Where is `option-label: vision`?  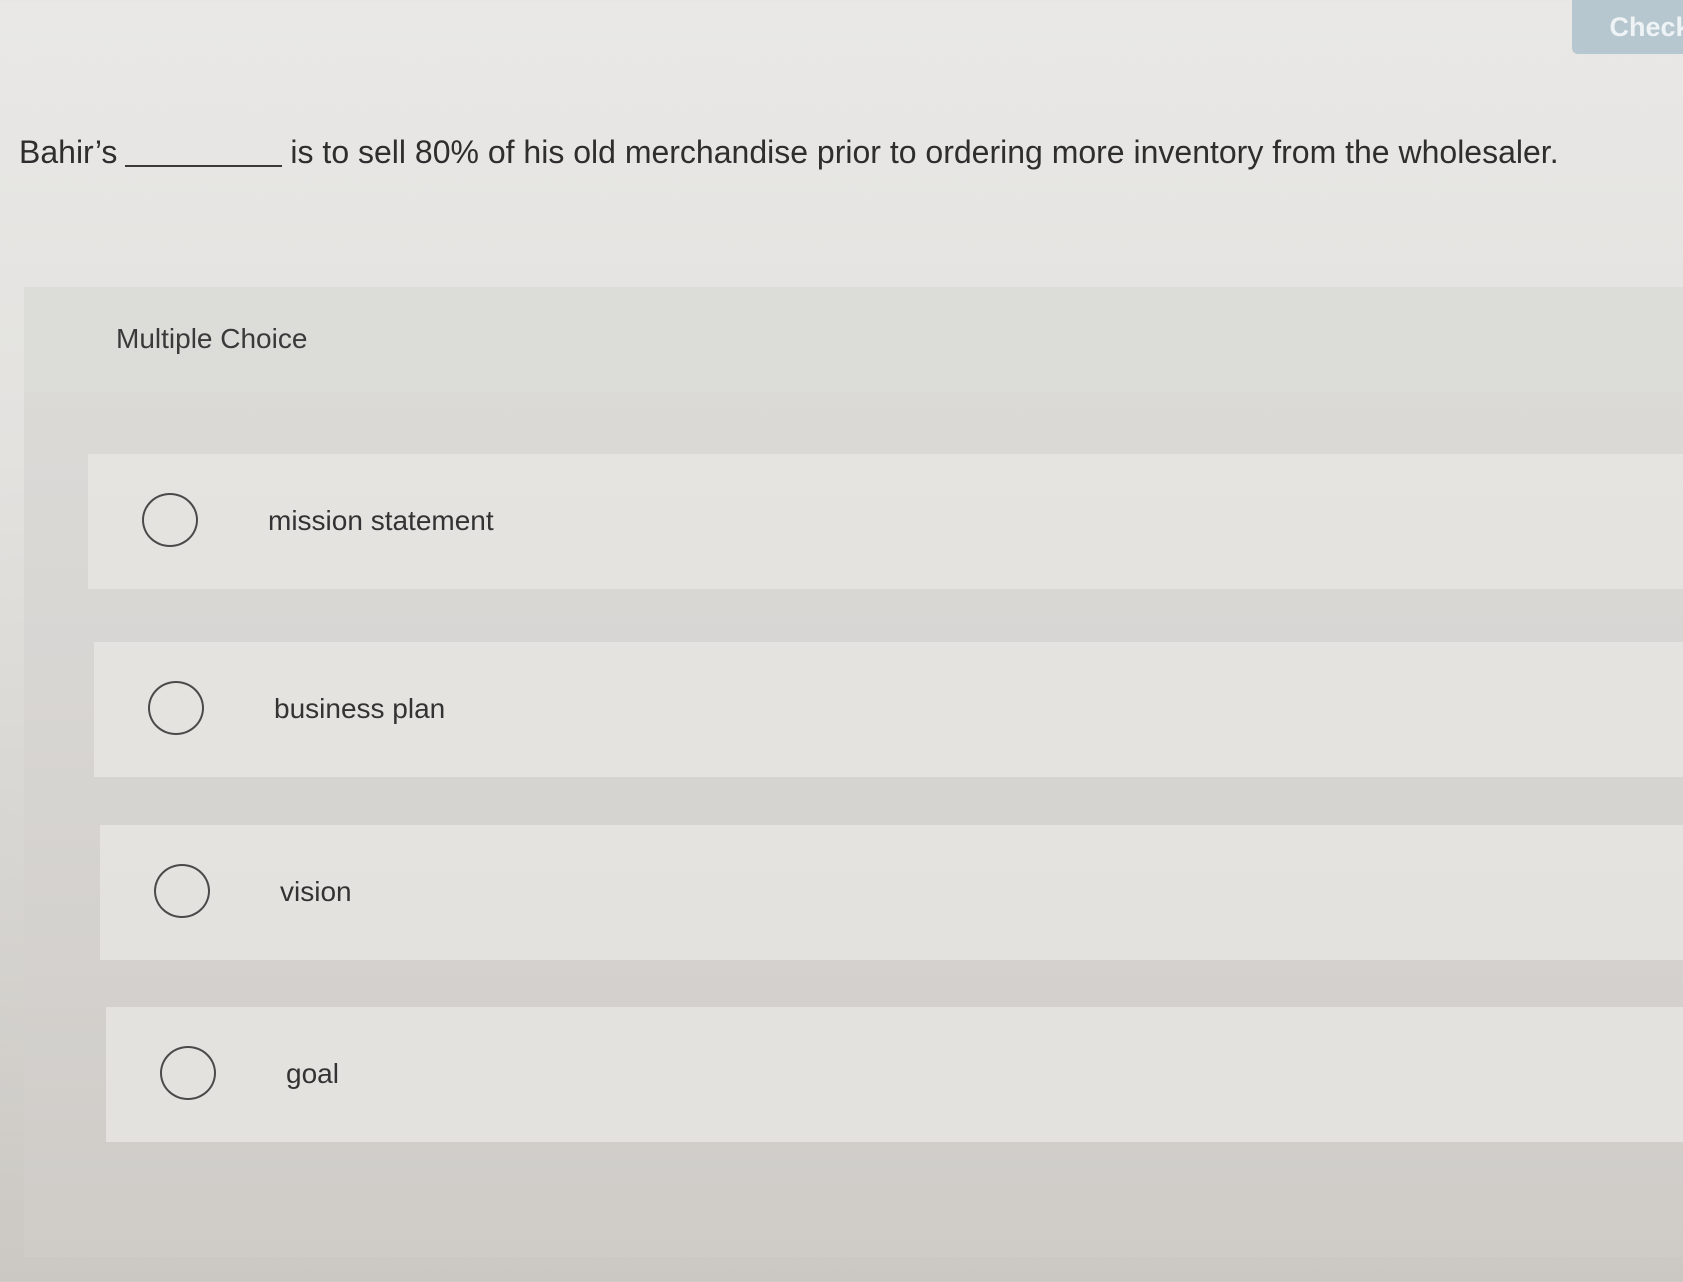
option-label: vision is located at coordinates (316, 891).